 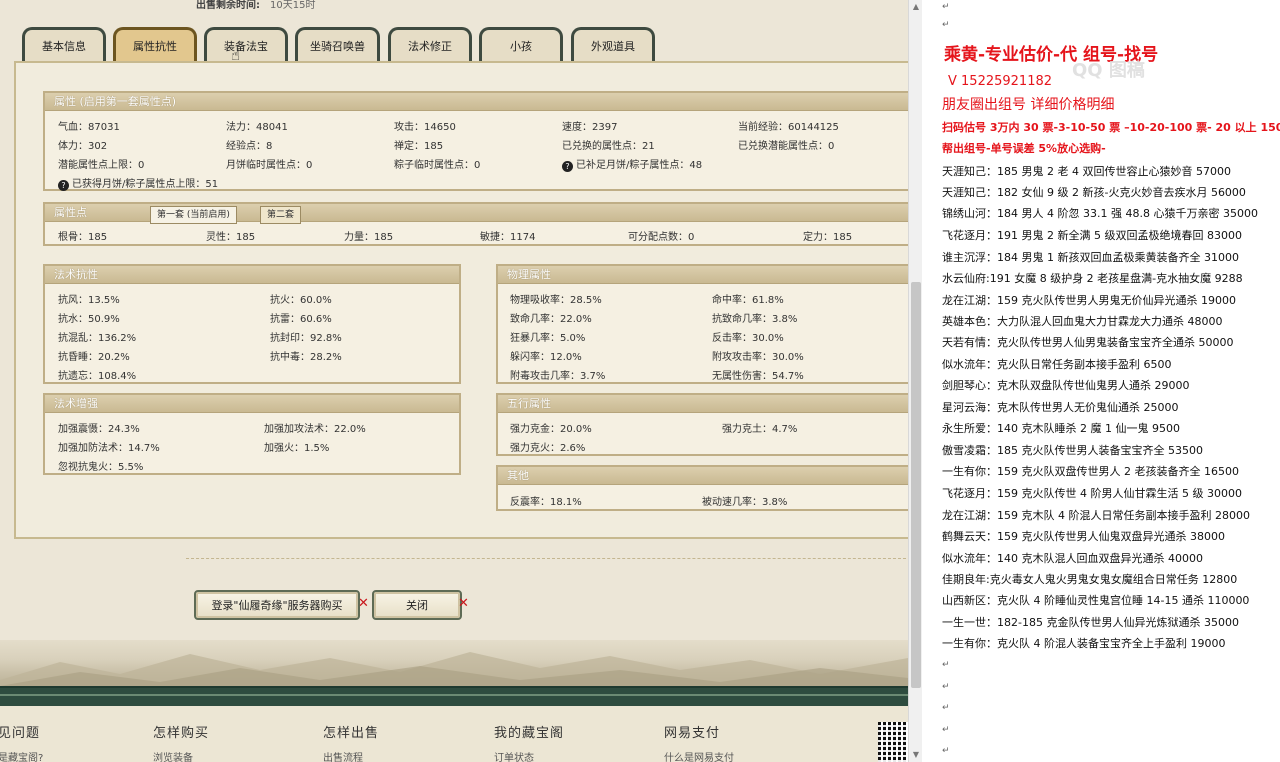 I want to click on tab-attributes-resistance: 属性抗性, so click(x=155, y=44).